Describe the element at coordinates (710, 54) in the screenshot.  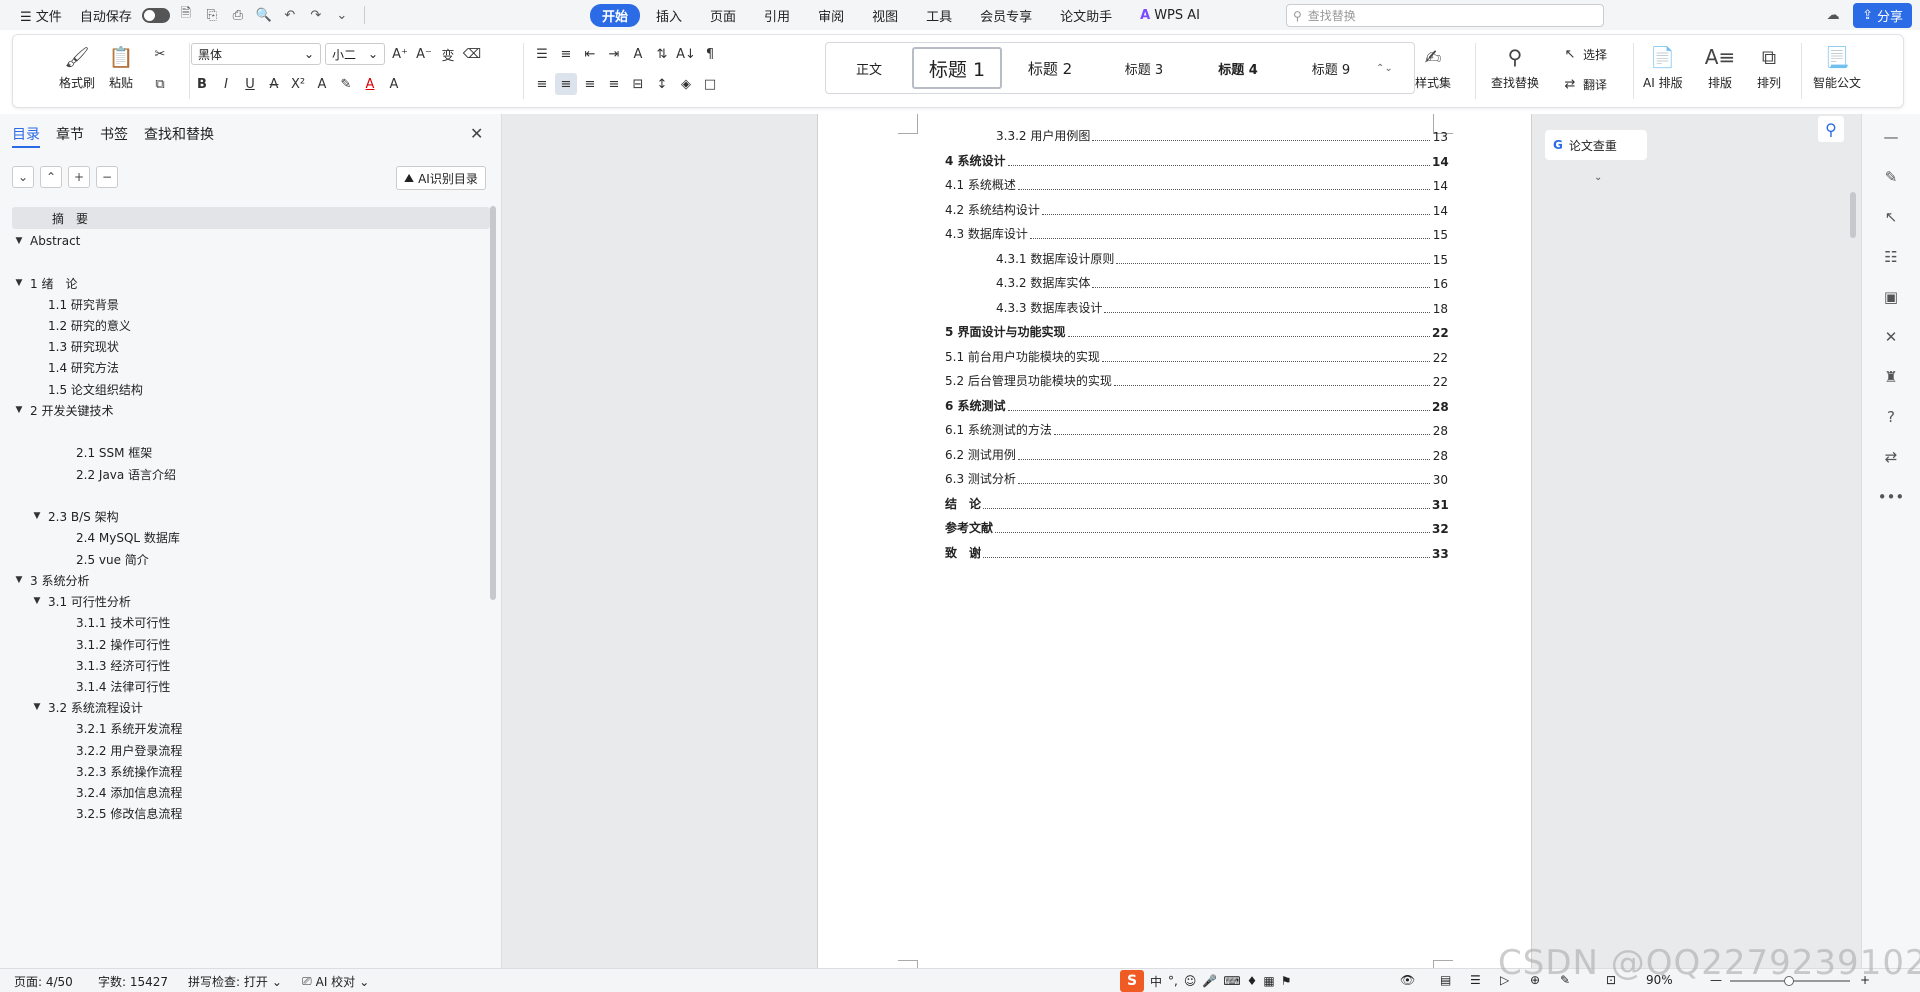
I see `show-marks-icon: ¶` at that location.